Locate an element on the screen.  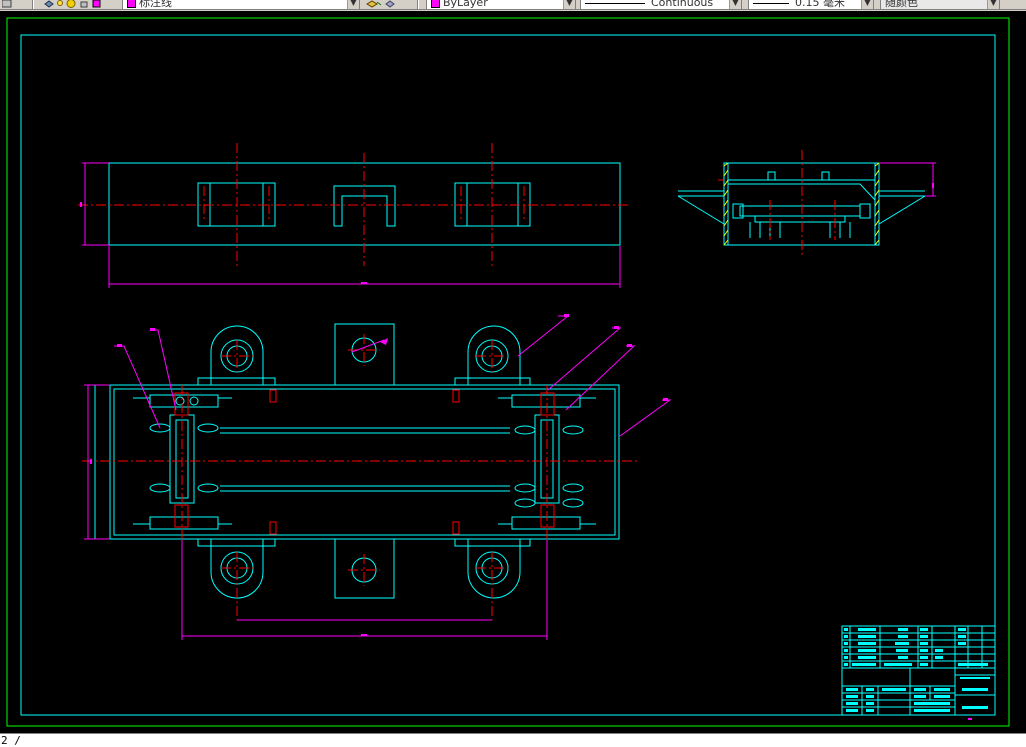
lineweight-value: 0.15 毫米 is located at coordinates (820, 4).